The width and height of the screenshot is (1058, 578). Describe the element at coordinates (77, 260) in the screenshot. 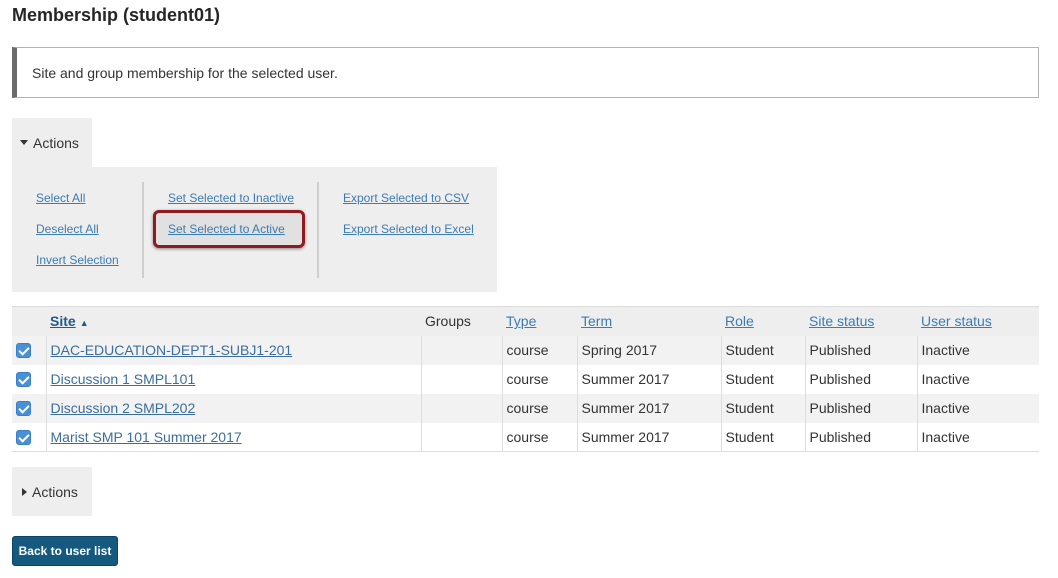

I see `invert-selection-link: Invert Selection` at that location.